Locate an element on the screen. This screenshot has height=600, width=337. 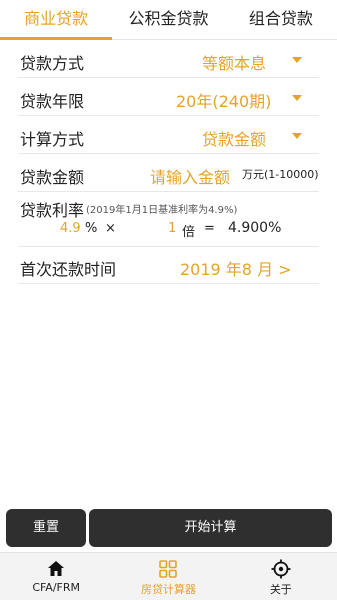
multiplier-unit: 倍 is located at coordinates (189, 232).